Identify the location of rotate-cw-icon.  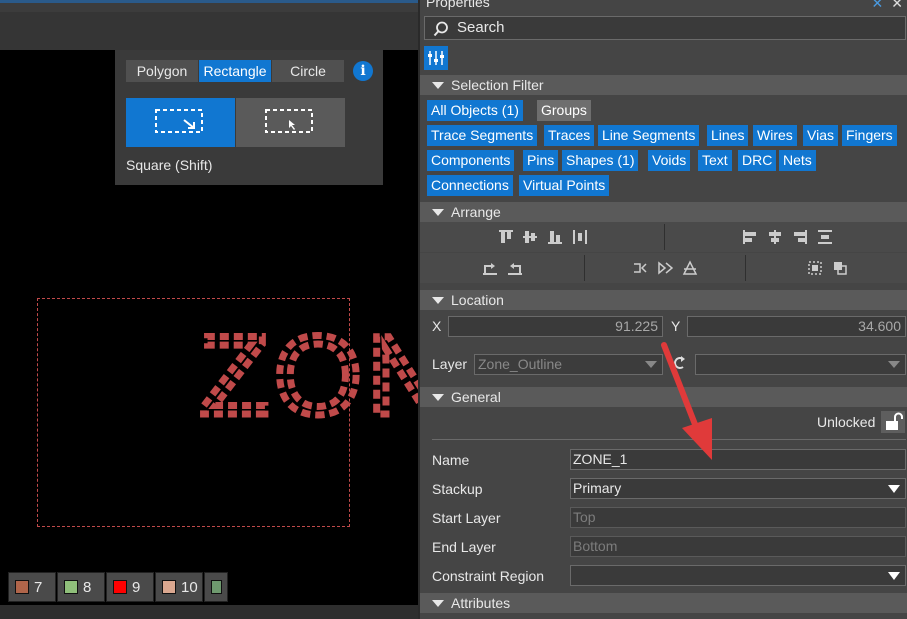
(515, 268).